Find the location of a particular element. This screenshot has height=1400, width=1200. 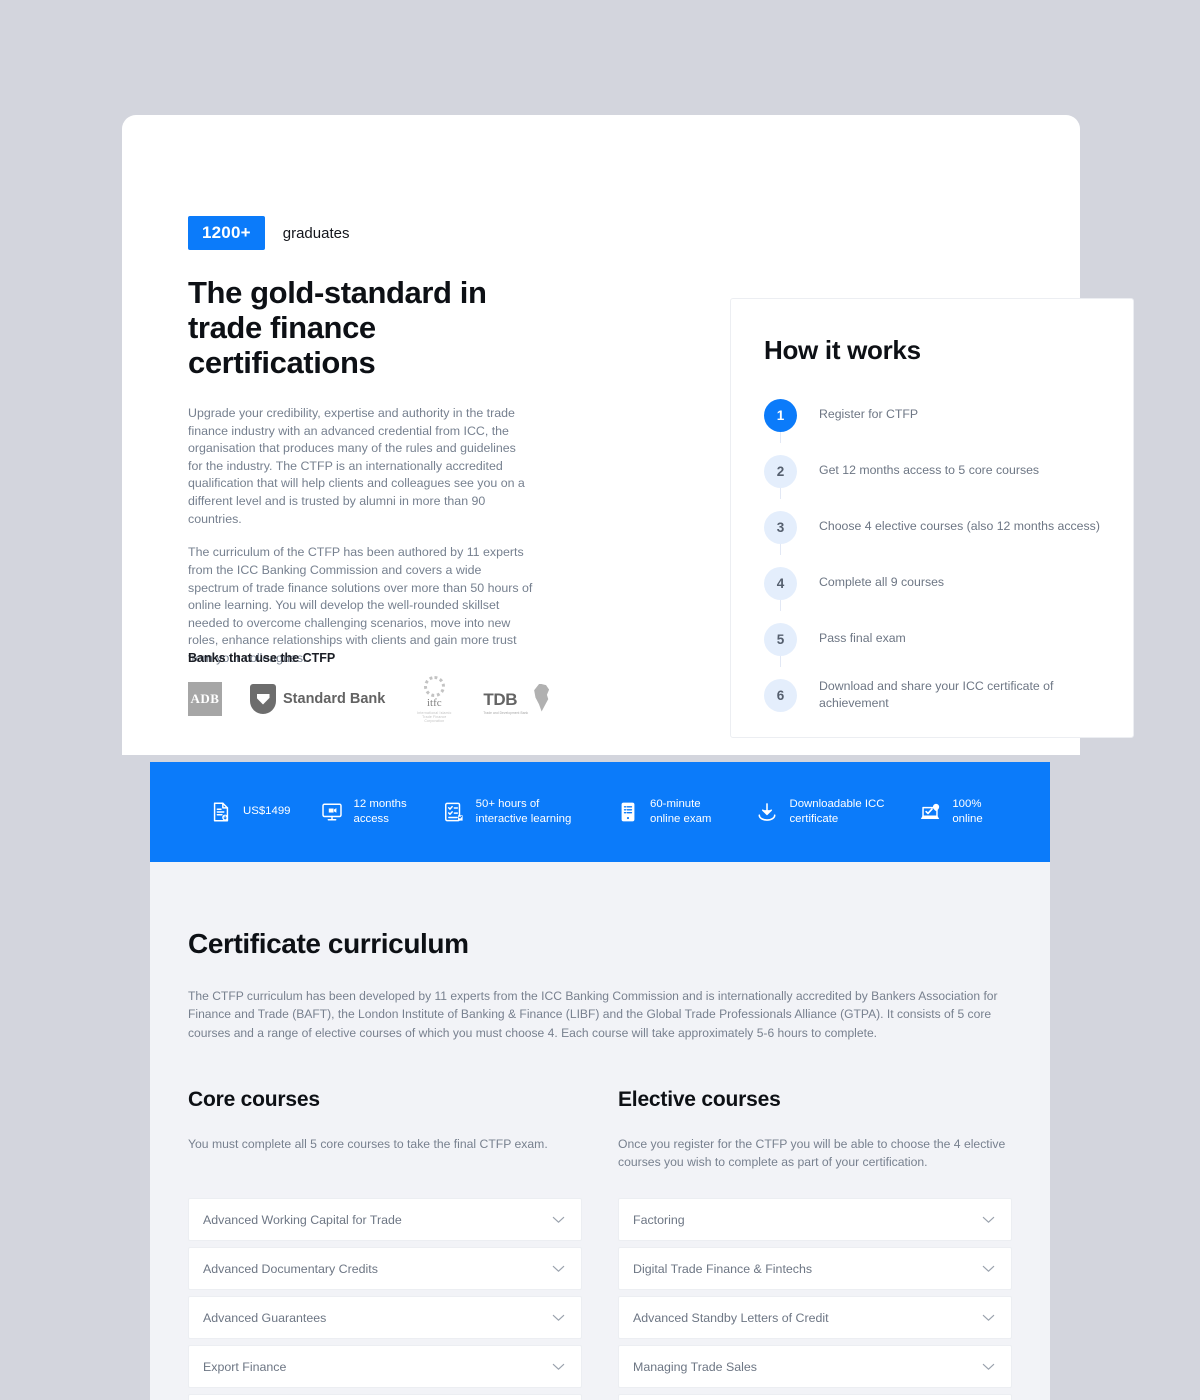

accordion-item: Advanced Standby Letters of Credit is located at coordinates (815, 1318).